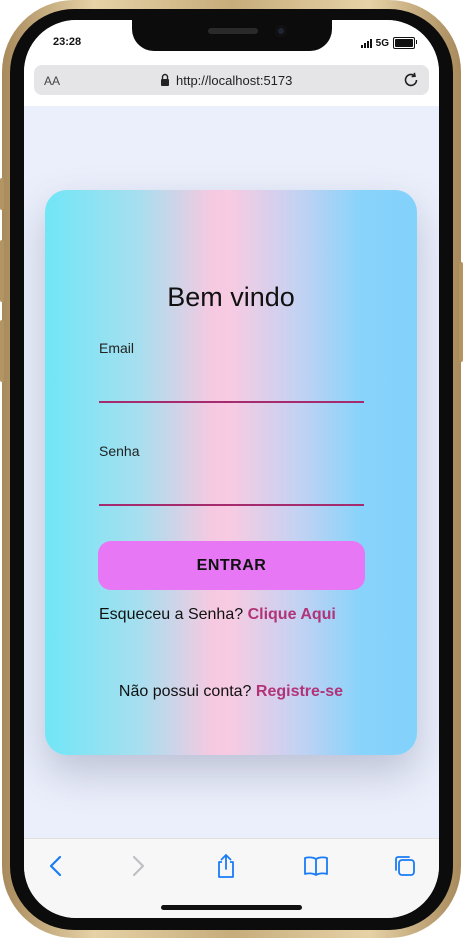 Image resolution: width=463 pixels, height=938 pixels. Describe the element at coordinates (2, 351) in the screenshot. I see `volume-down-button` at that location.